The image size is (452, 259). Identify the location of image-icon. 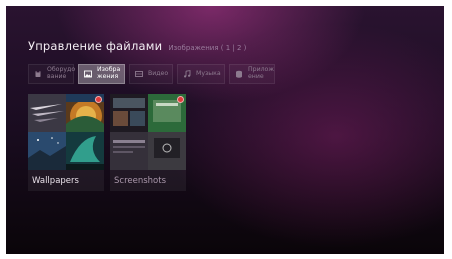
(88, 74).